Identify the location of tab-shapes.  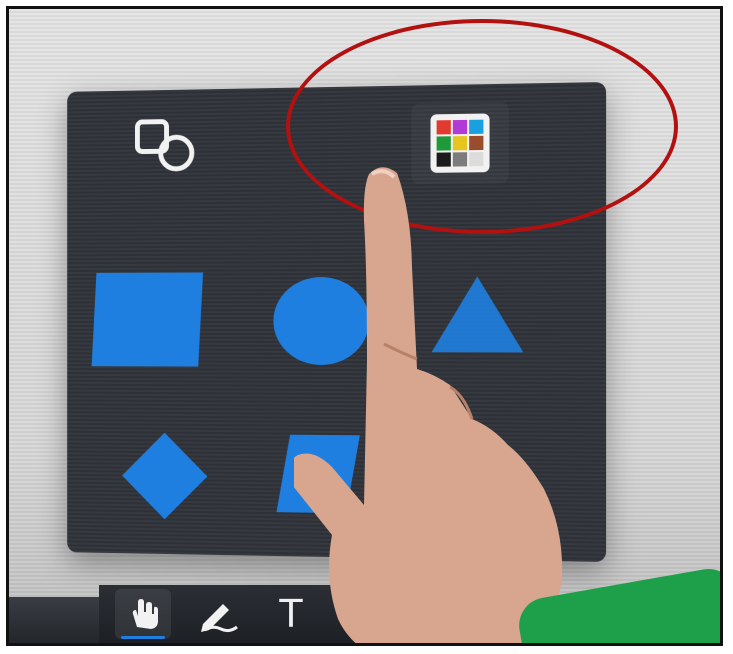
(166, 147).